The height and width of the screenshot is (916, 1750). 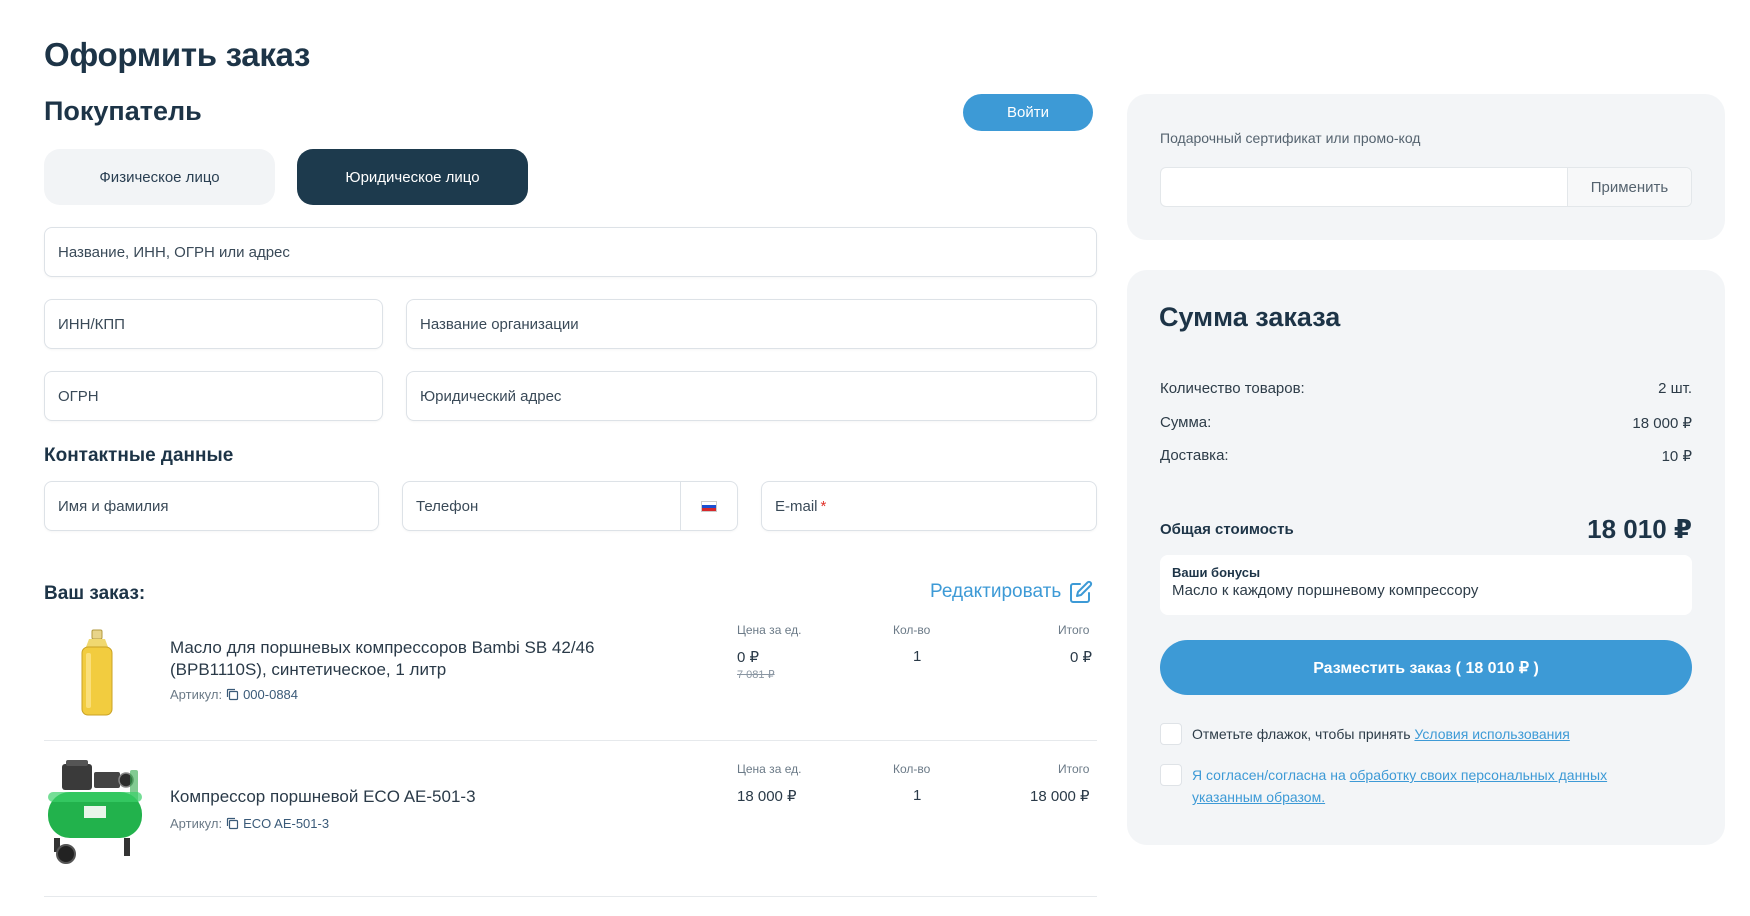 I want to click on country-selector, so click(x=708, y=506).